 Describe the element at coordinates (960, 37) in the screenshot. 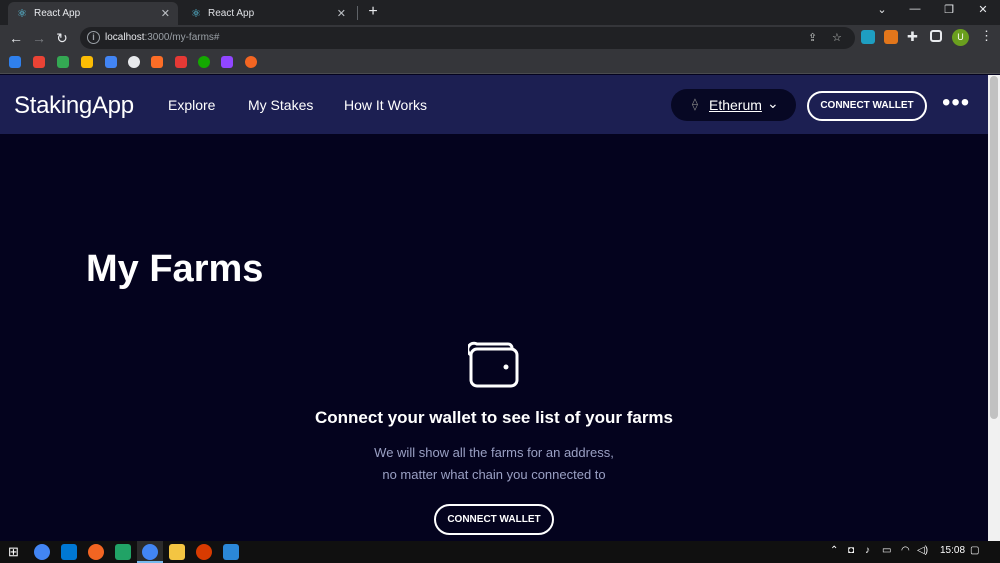

I see `profile-avatar: U` at that location.